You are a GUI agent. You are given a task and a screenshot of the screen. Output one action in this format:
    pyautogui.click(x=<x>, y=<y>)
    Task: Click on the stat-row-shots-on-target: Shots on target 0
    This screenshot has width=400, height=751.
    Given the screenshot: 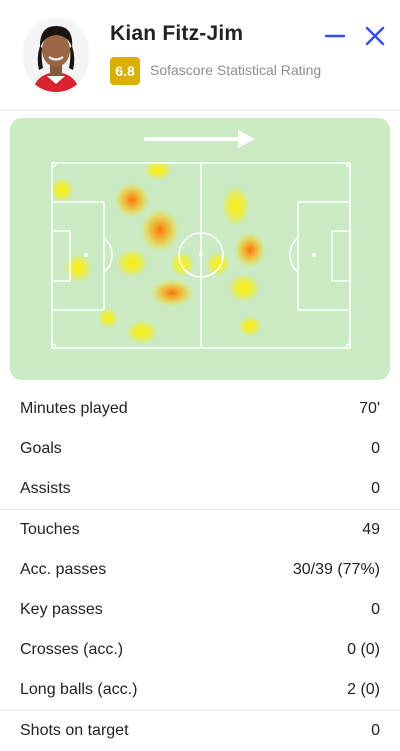 What is the action you would take?
    pyautogui.click(x=200, y=731)
    